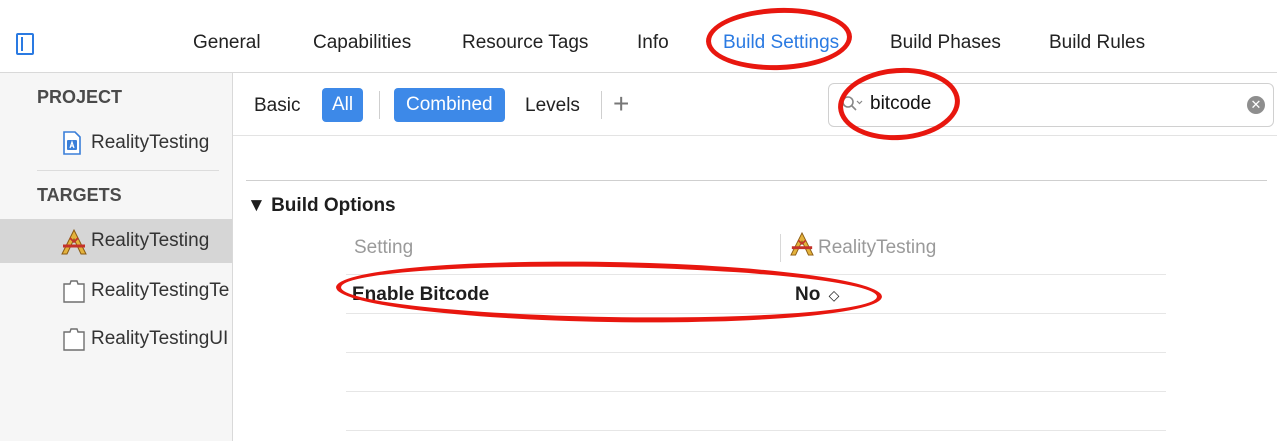  Describe the element at coordinates (362, 43) in the screenshot. I see `tab-capabilities: Capabilities` at that location.